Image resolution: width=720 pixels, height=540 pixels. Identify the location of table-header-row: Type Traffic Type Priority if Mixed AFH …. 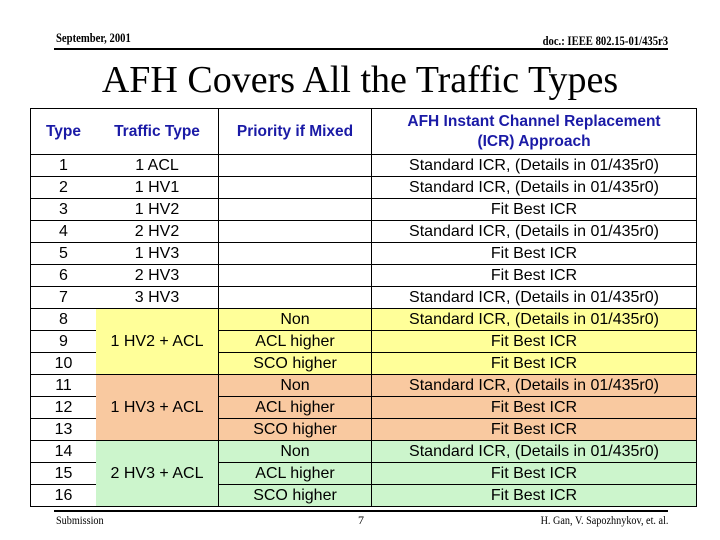
(363, 131).